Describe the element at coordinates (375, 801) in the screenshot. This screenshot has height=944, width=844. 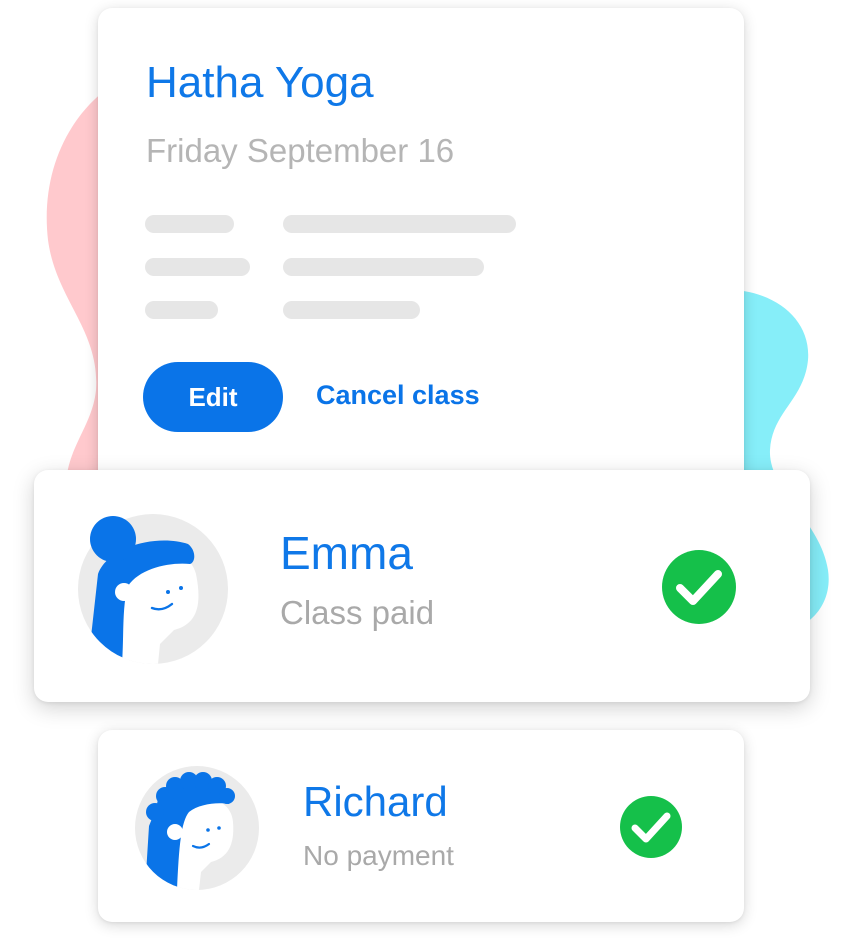
I see `attendee-name: Richard` at that location.